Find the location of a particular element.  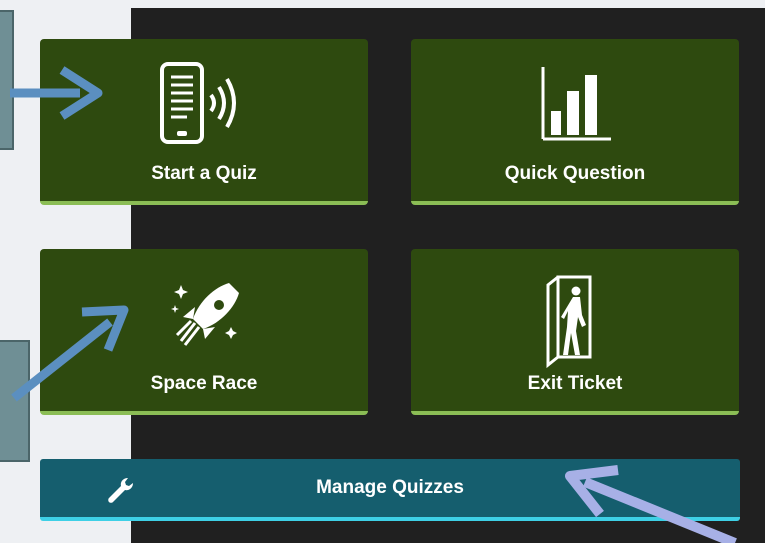

exit-door-icon is located at coordinates (575, 323).